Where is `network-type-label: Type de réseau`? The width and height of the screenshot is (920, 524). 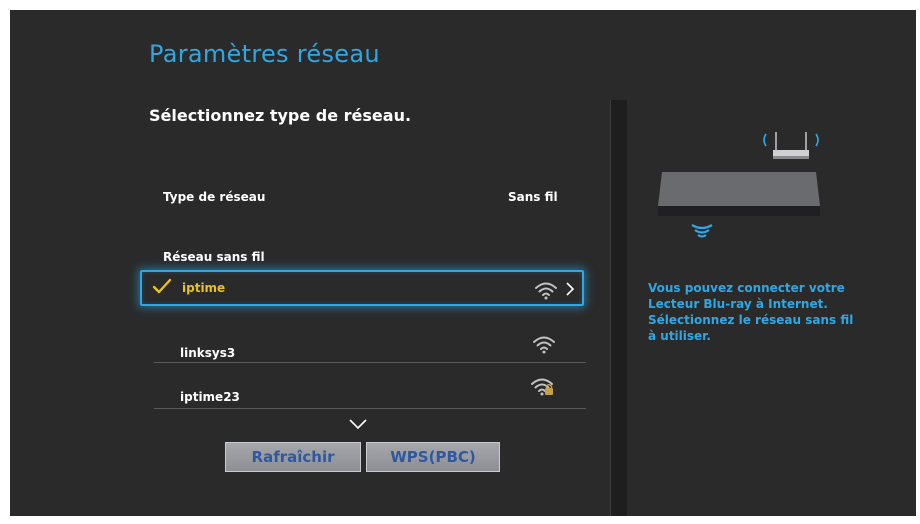
network-type-label: Type de réseau is located at coordinates (214, 197).